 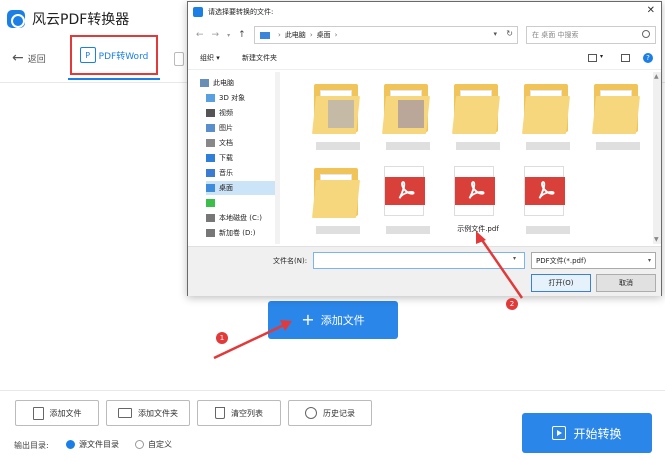 What do you see at coordinates (259, 58) in the screenshot?
I see `new-folder-button: 新建文件夹` at bounding box center [259, 58].